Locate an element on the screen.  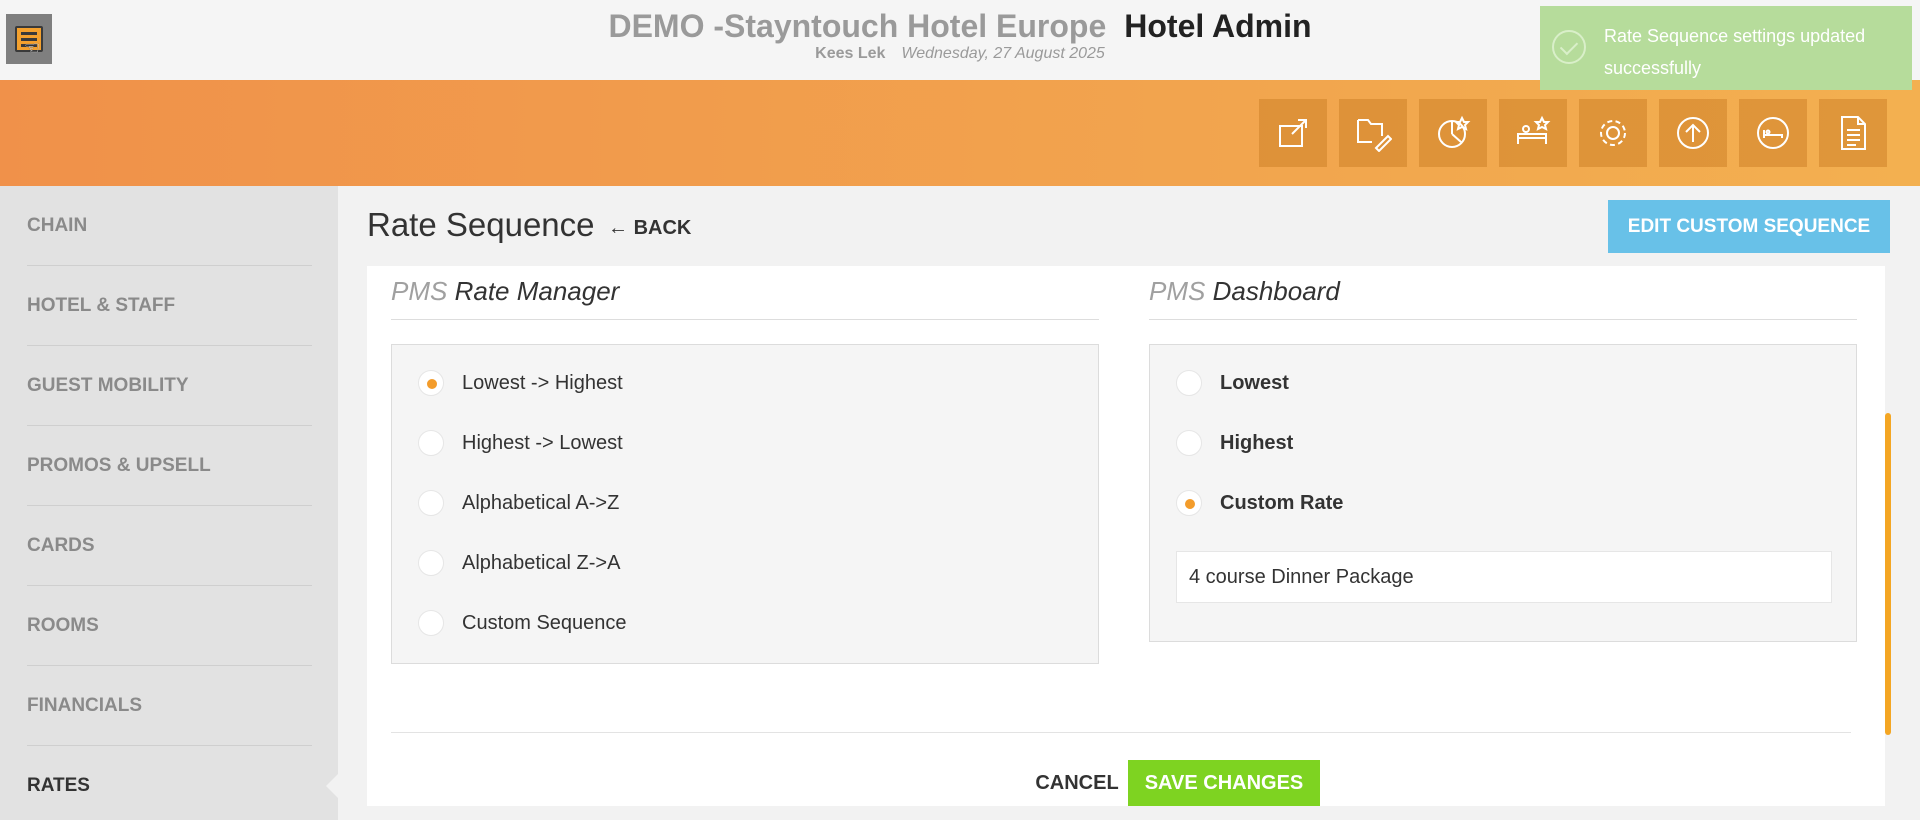
header-date: Wednesday, 27 August 2025 is located at coordinates (1003, 53).